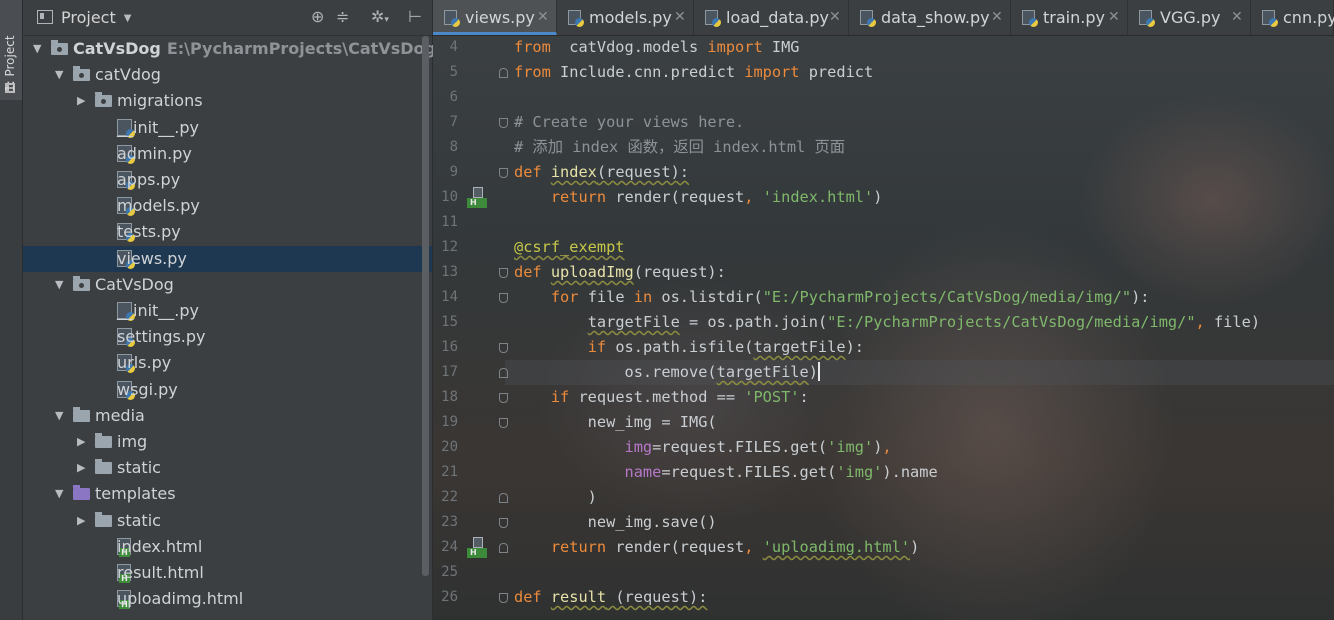  I want to click on editor-tab-label: views.py, so click(500, 17).